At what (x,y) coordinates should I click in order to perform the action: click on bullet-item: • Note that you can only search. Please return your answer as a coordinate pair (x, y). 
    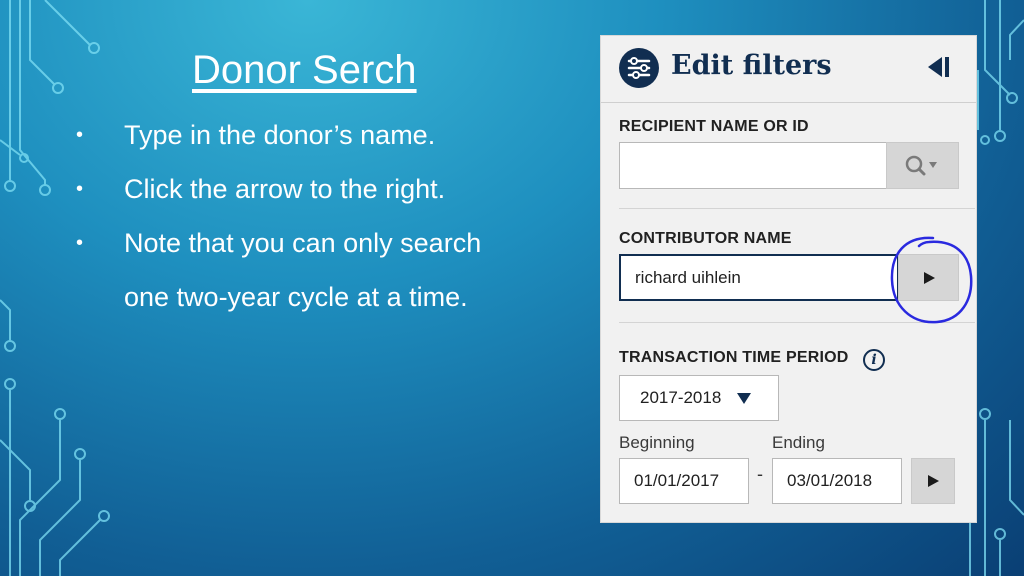
    Looking at the image, I should click on (312, 247).